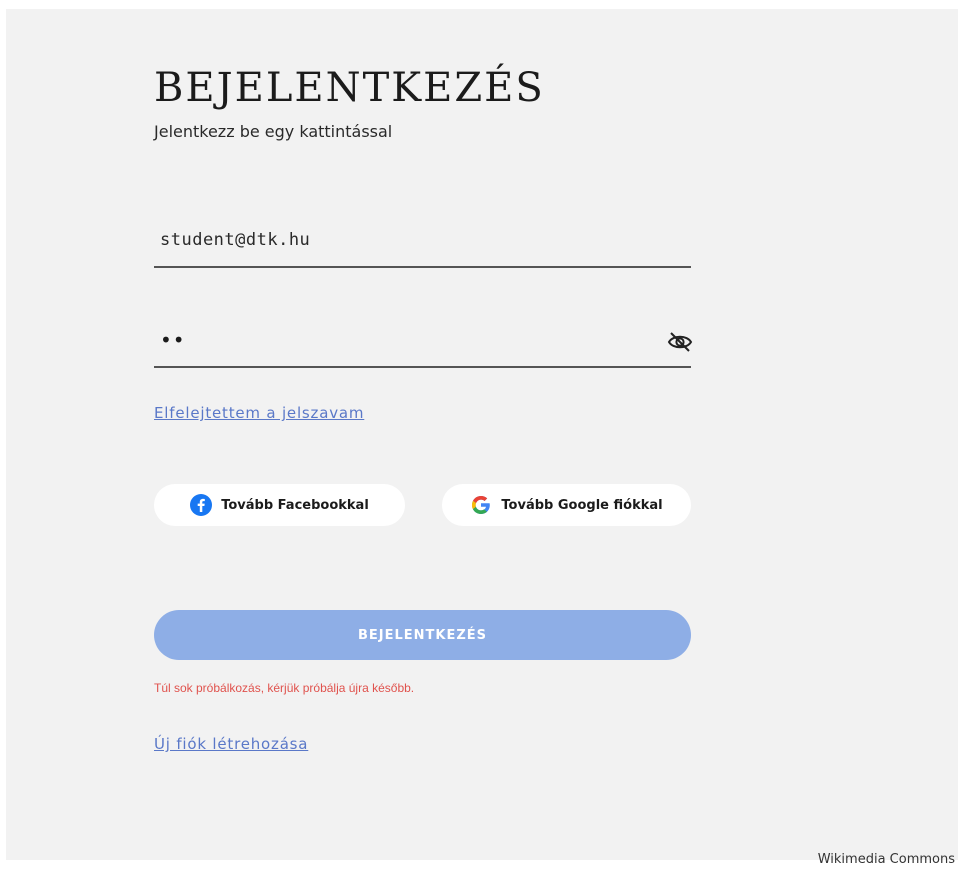 The image size is (958, 870). I want to click on page-subtitle: Jelentkezz be egy kattintással, so click(273, 131).